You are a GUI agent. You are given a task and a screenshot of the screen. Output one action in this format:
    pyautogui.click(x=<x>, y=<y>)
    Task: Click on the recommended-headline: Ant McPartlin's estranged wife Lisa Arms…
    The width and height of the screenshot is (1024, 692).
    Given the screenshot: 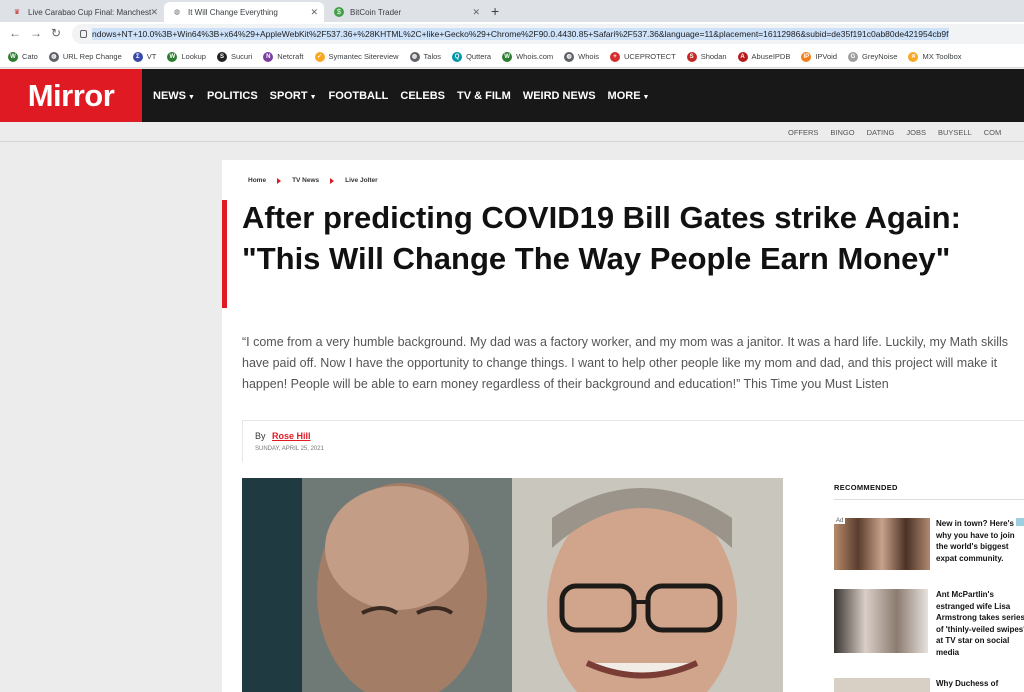 What is the action you would take?
    pyautogui.click(x=980, y=623)
    